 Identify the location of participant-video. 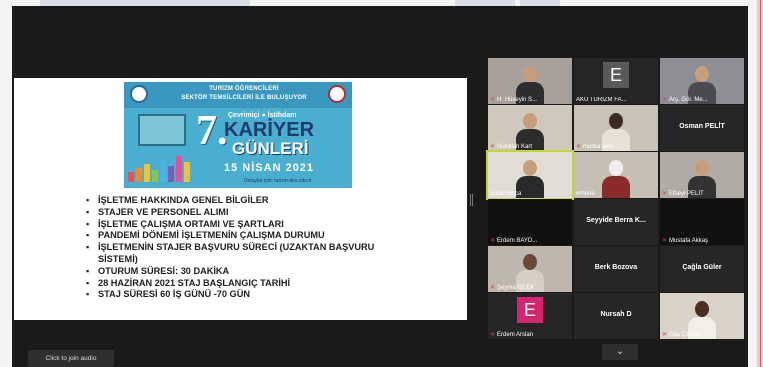
(616, 179).